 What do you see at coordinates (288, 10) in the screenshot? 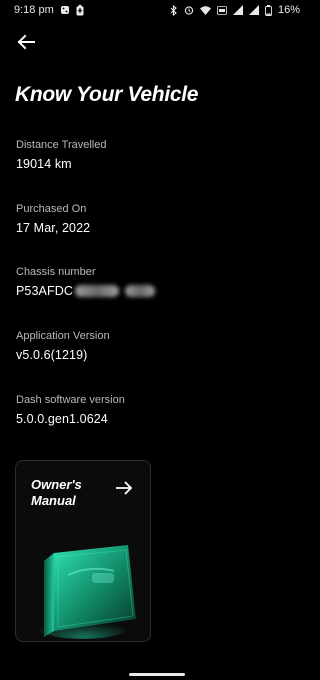
I see `battery-percent: 16%` at bounding box center [288, 10].